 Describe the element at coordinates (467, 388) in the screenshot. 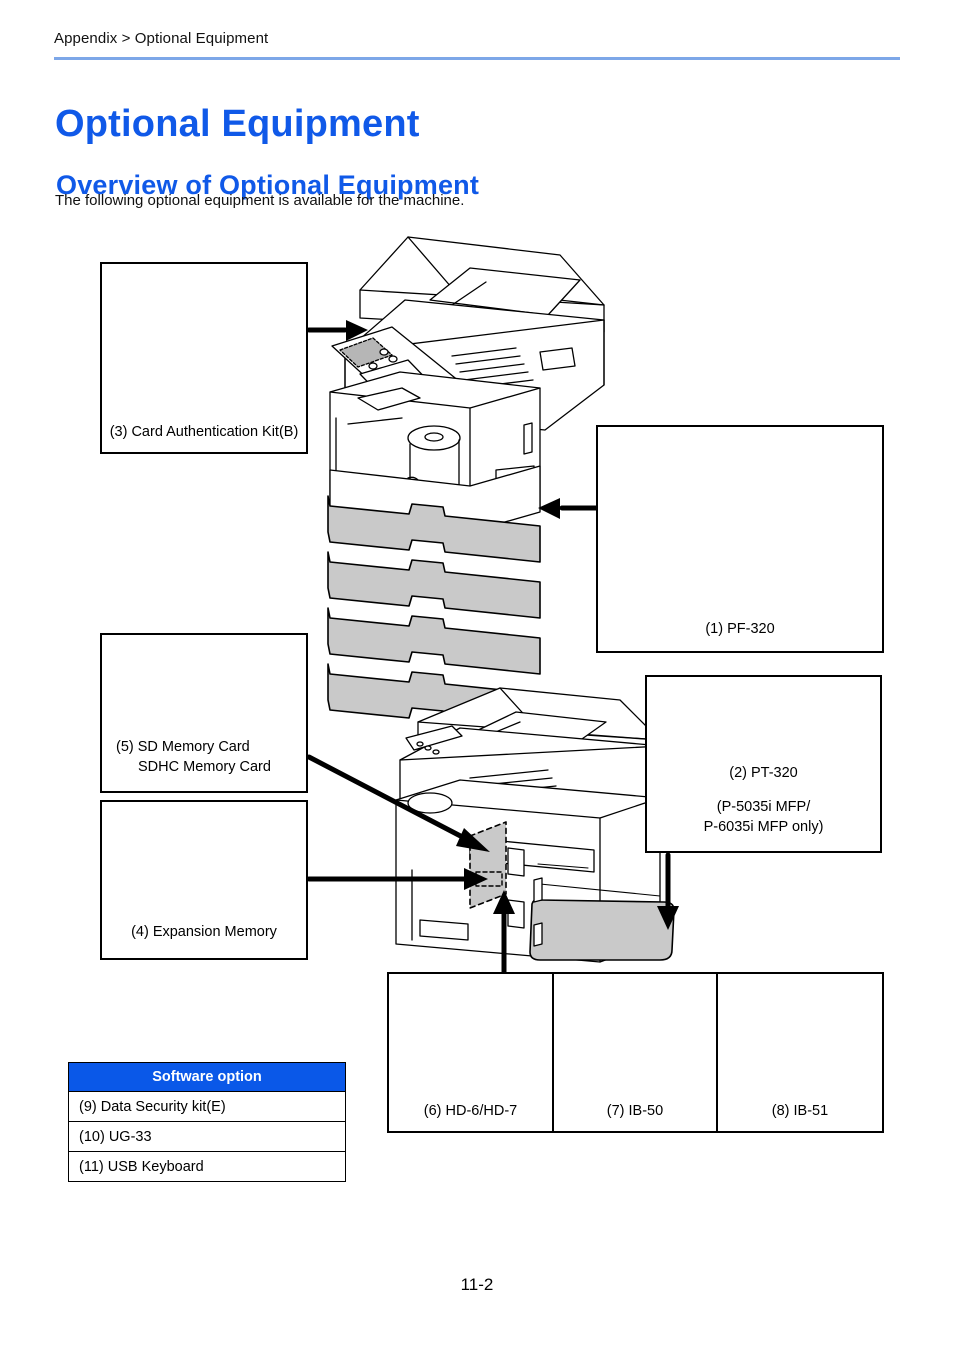

I see `top-mfp-illustration` at that location.